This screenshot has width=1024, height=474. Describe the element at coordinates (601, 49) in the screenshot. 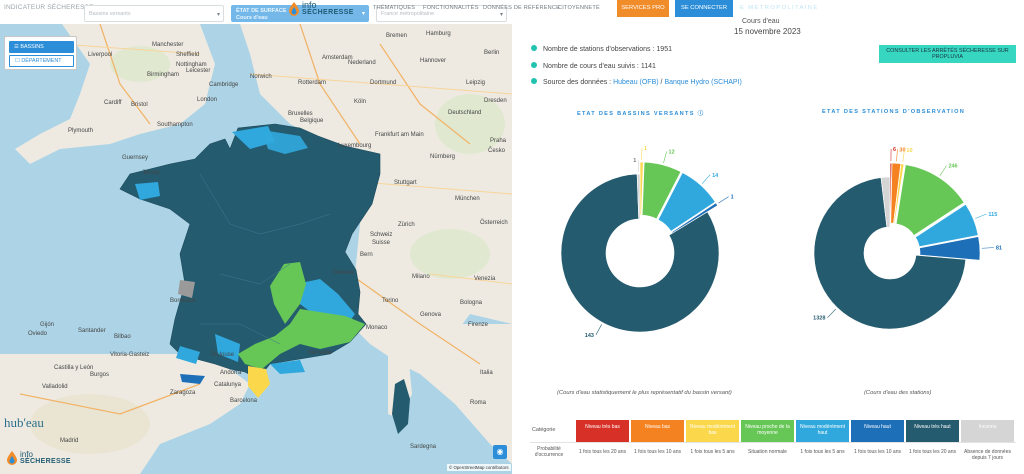

I see `stat-stations: Nombre de stations d'observations : 1951` at that location.